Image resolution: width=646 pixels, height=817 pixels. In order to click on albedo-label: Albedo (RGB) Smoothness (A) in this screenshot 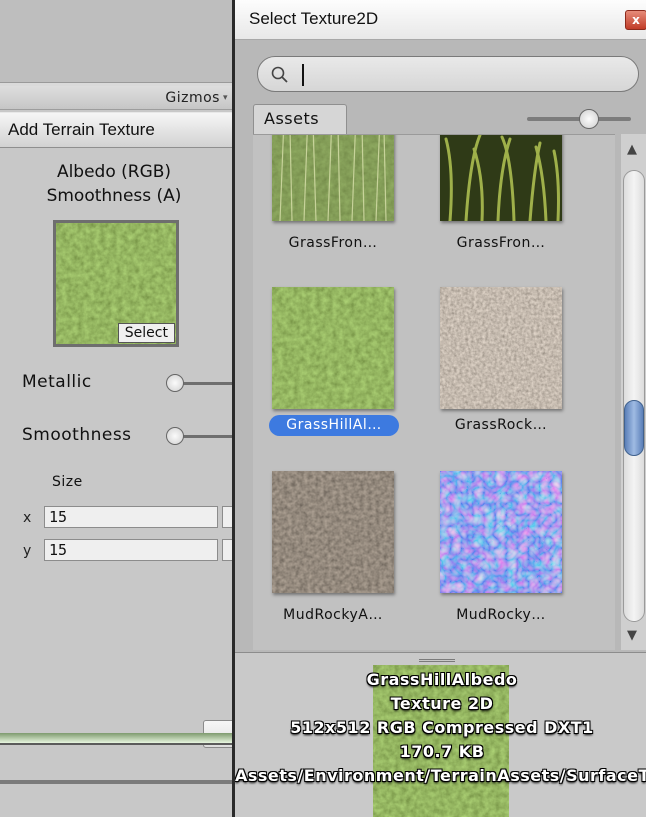, I will do `click(114, 184)`.